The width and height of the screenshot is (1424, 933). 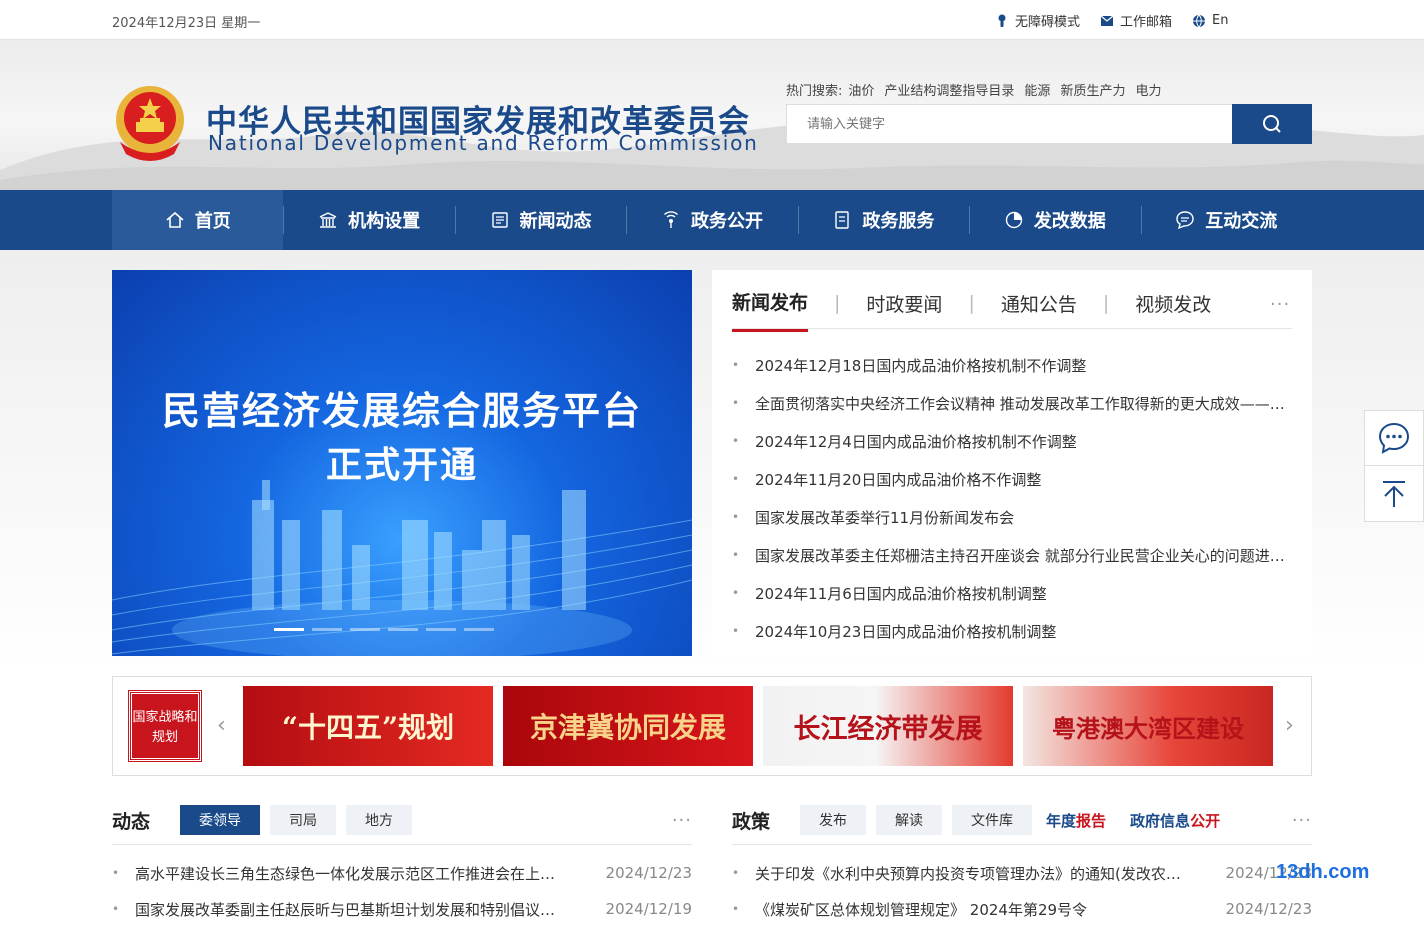 I want to click on nav-item-interaction: 互动交流, so click(x=1226, y=220).